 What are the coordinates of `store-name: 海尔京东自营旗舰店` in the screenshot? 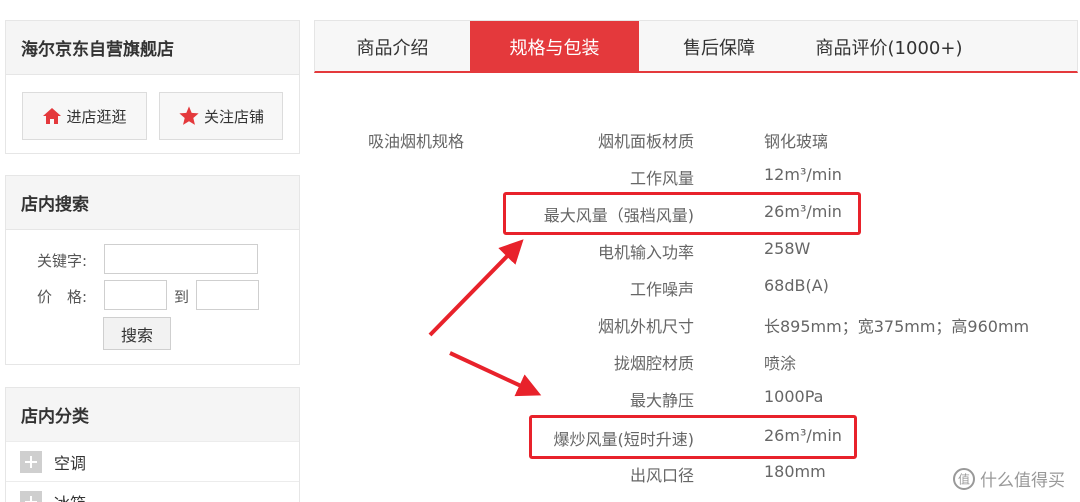 It's located at (152, 48).